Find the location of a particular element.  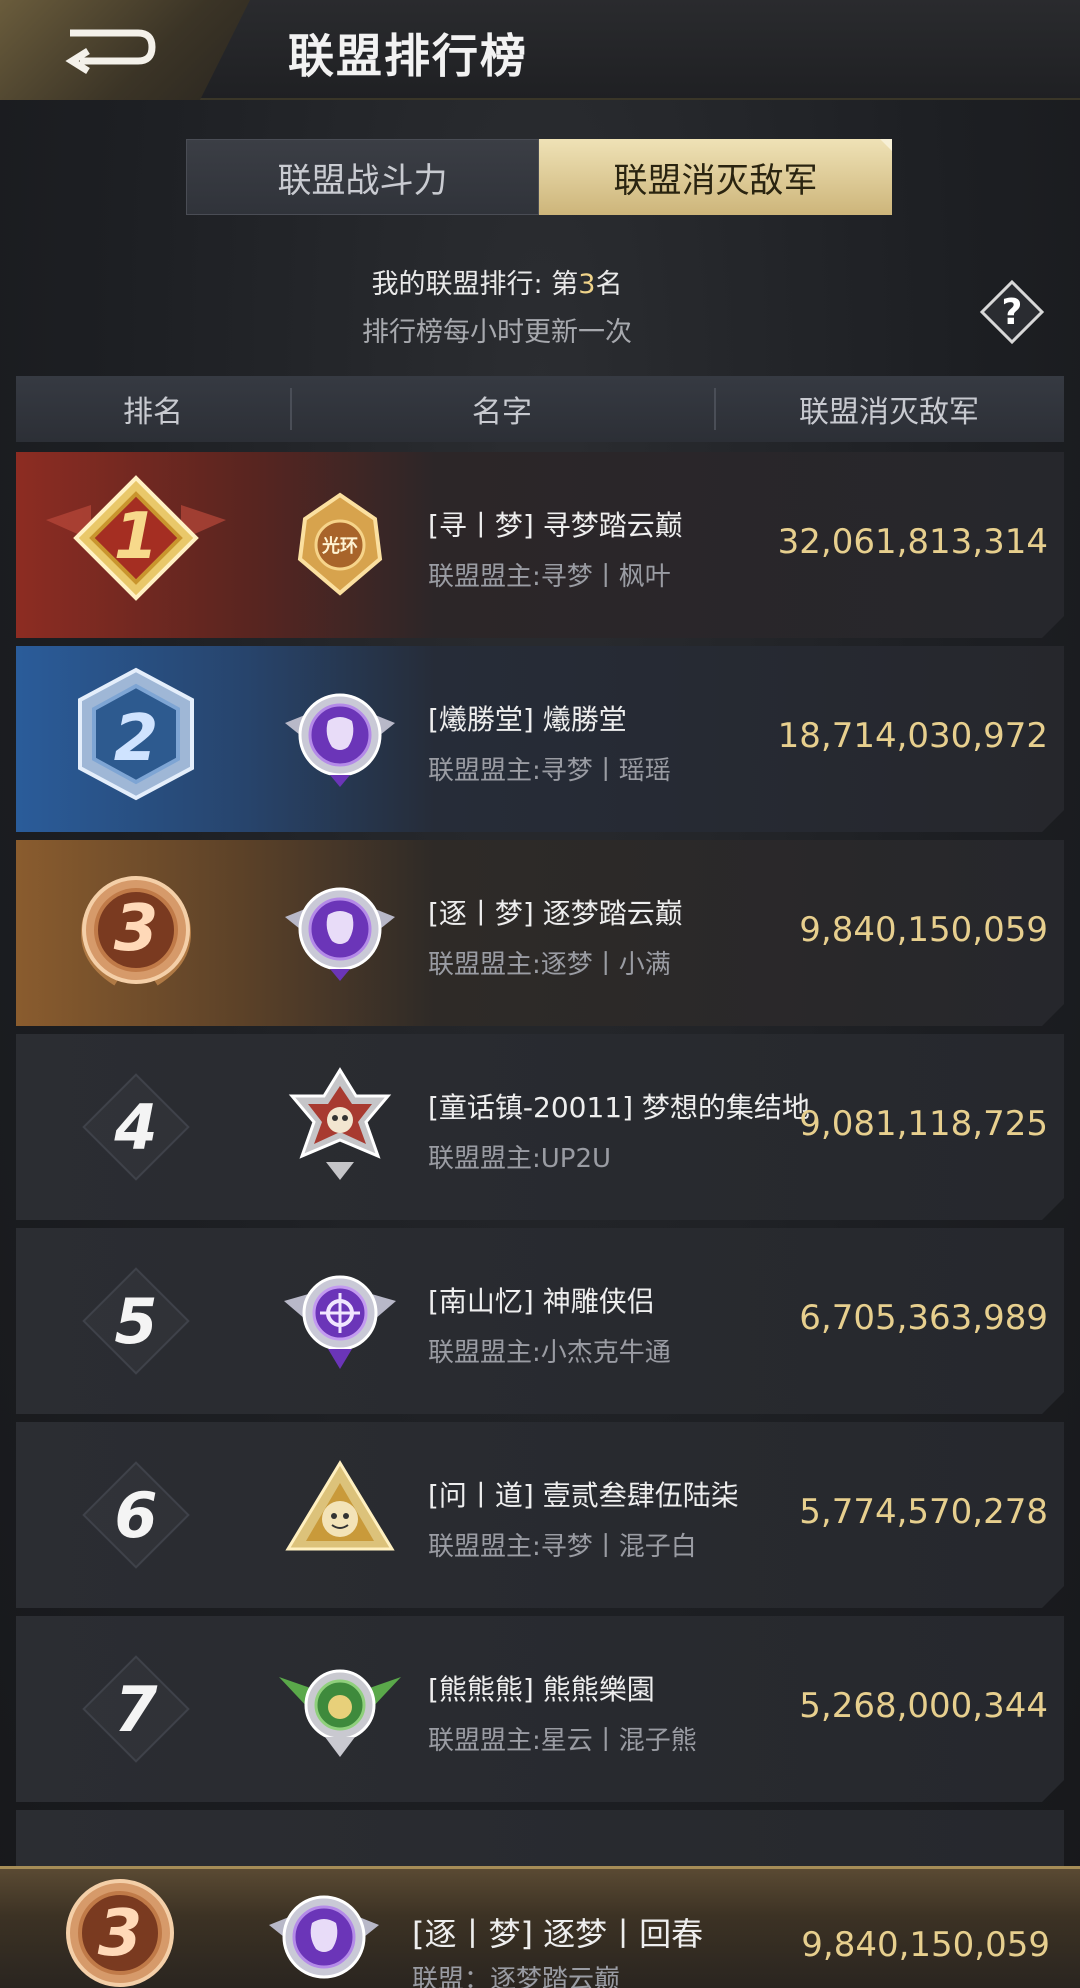

alliance-name: [爔勝堂] 爔勝堂 is located at coordinates (527, 719).